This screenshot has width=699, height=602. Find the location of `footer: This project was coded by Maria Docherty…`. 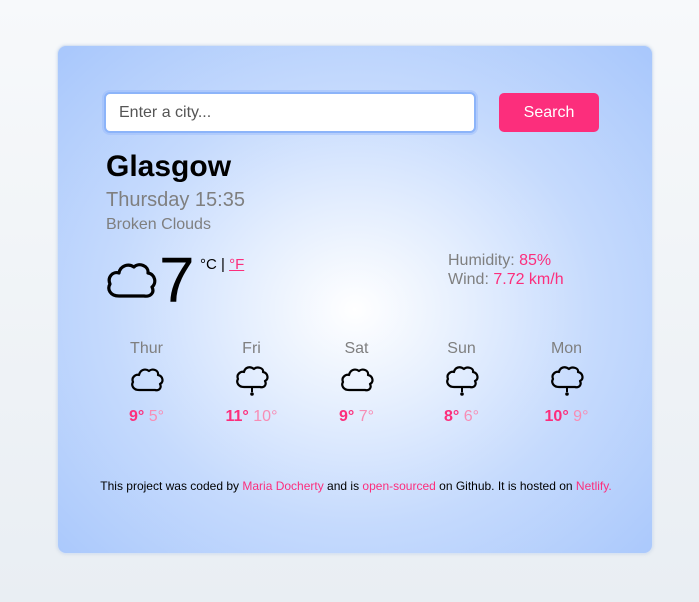

footer: This project was coded by Maria Docherty… is located at coordinates (356, 486).